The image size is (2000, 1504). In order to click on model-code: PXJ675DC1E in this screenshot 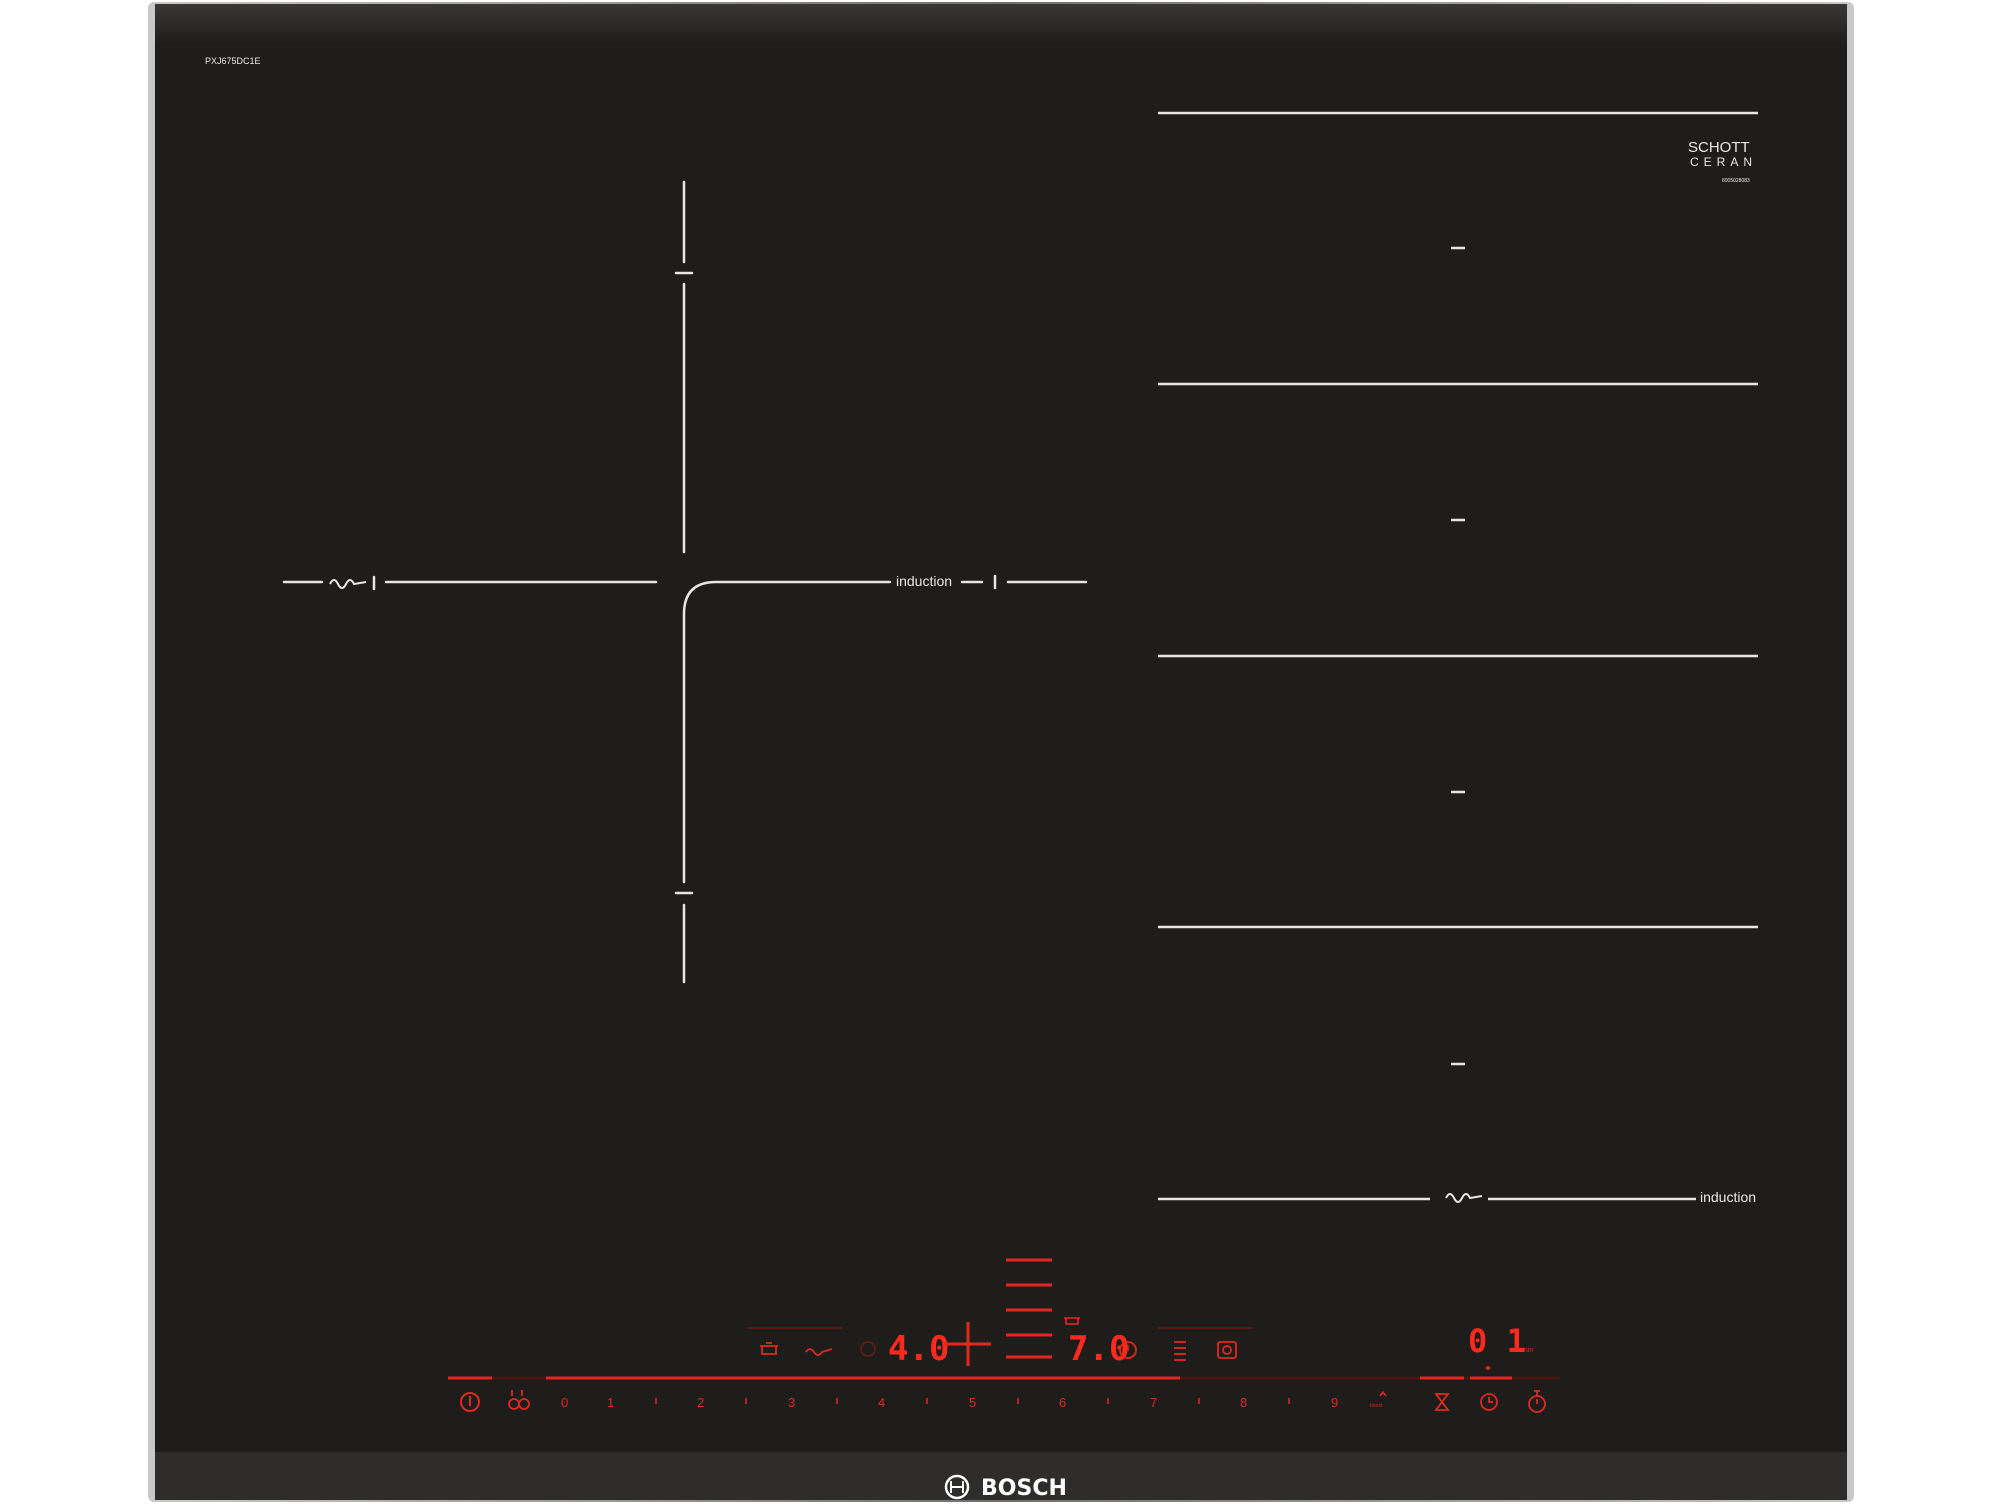, I will do `click(233, 61)`.